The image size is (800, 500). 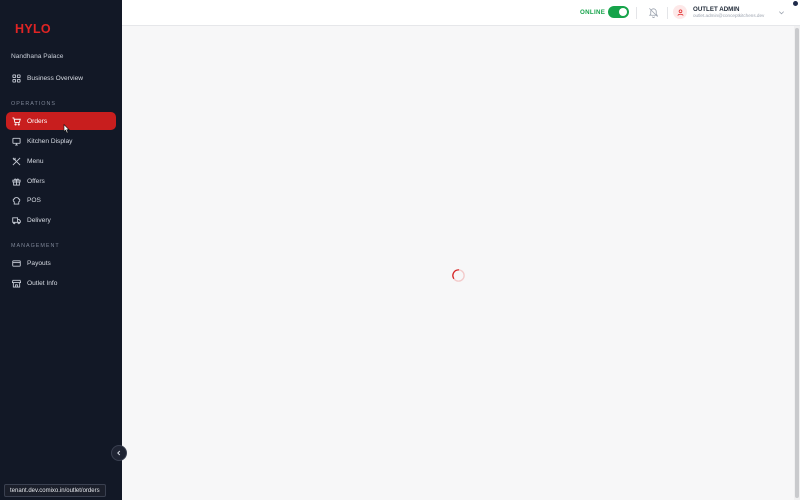 What do you see at coordinates (66, 129) in the screenshot?
I see `mouse-pointer-icon` at bounding box center [66, 129].